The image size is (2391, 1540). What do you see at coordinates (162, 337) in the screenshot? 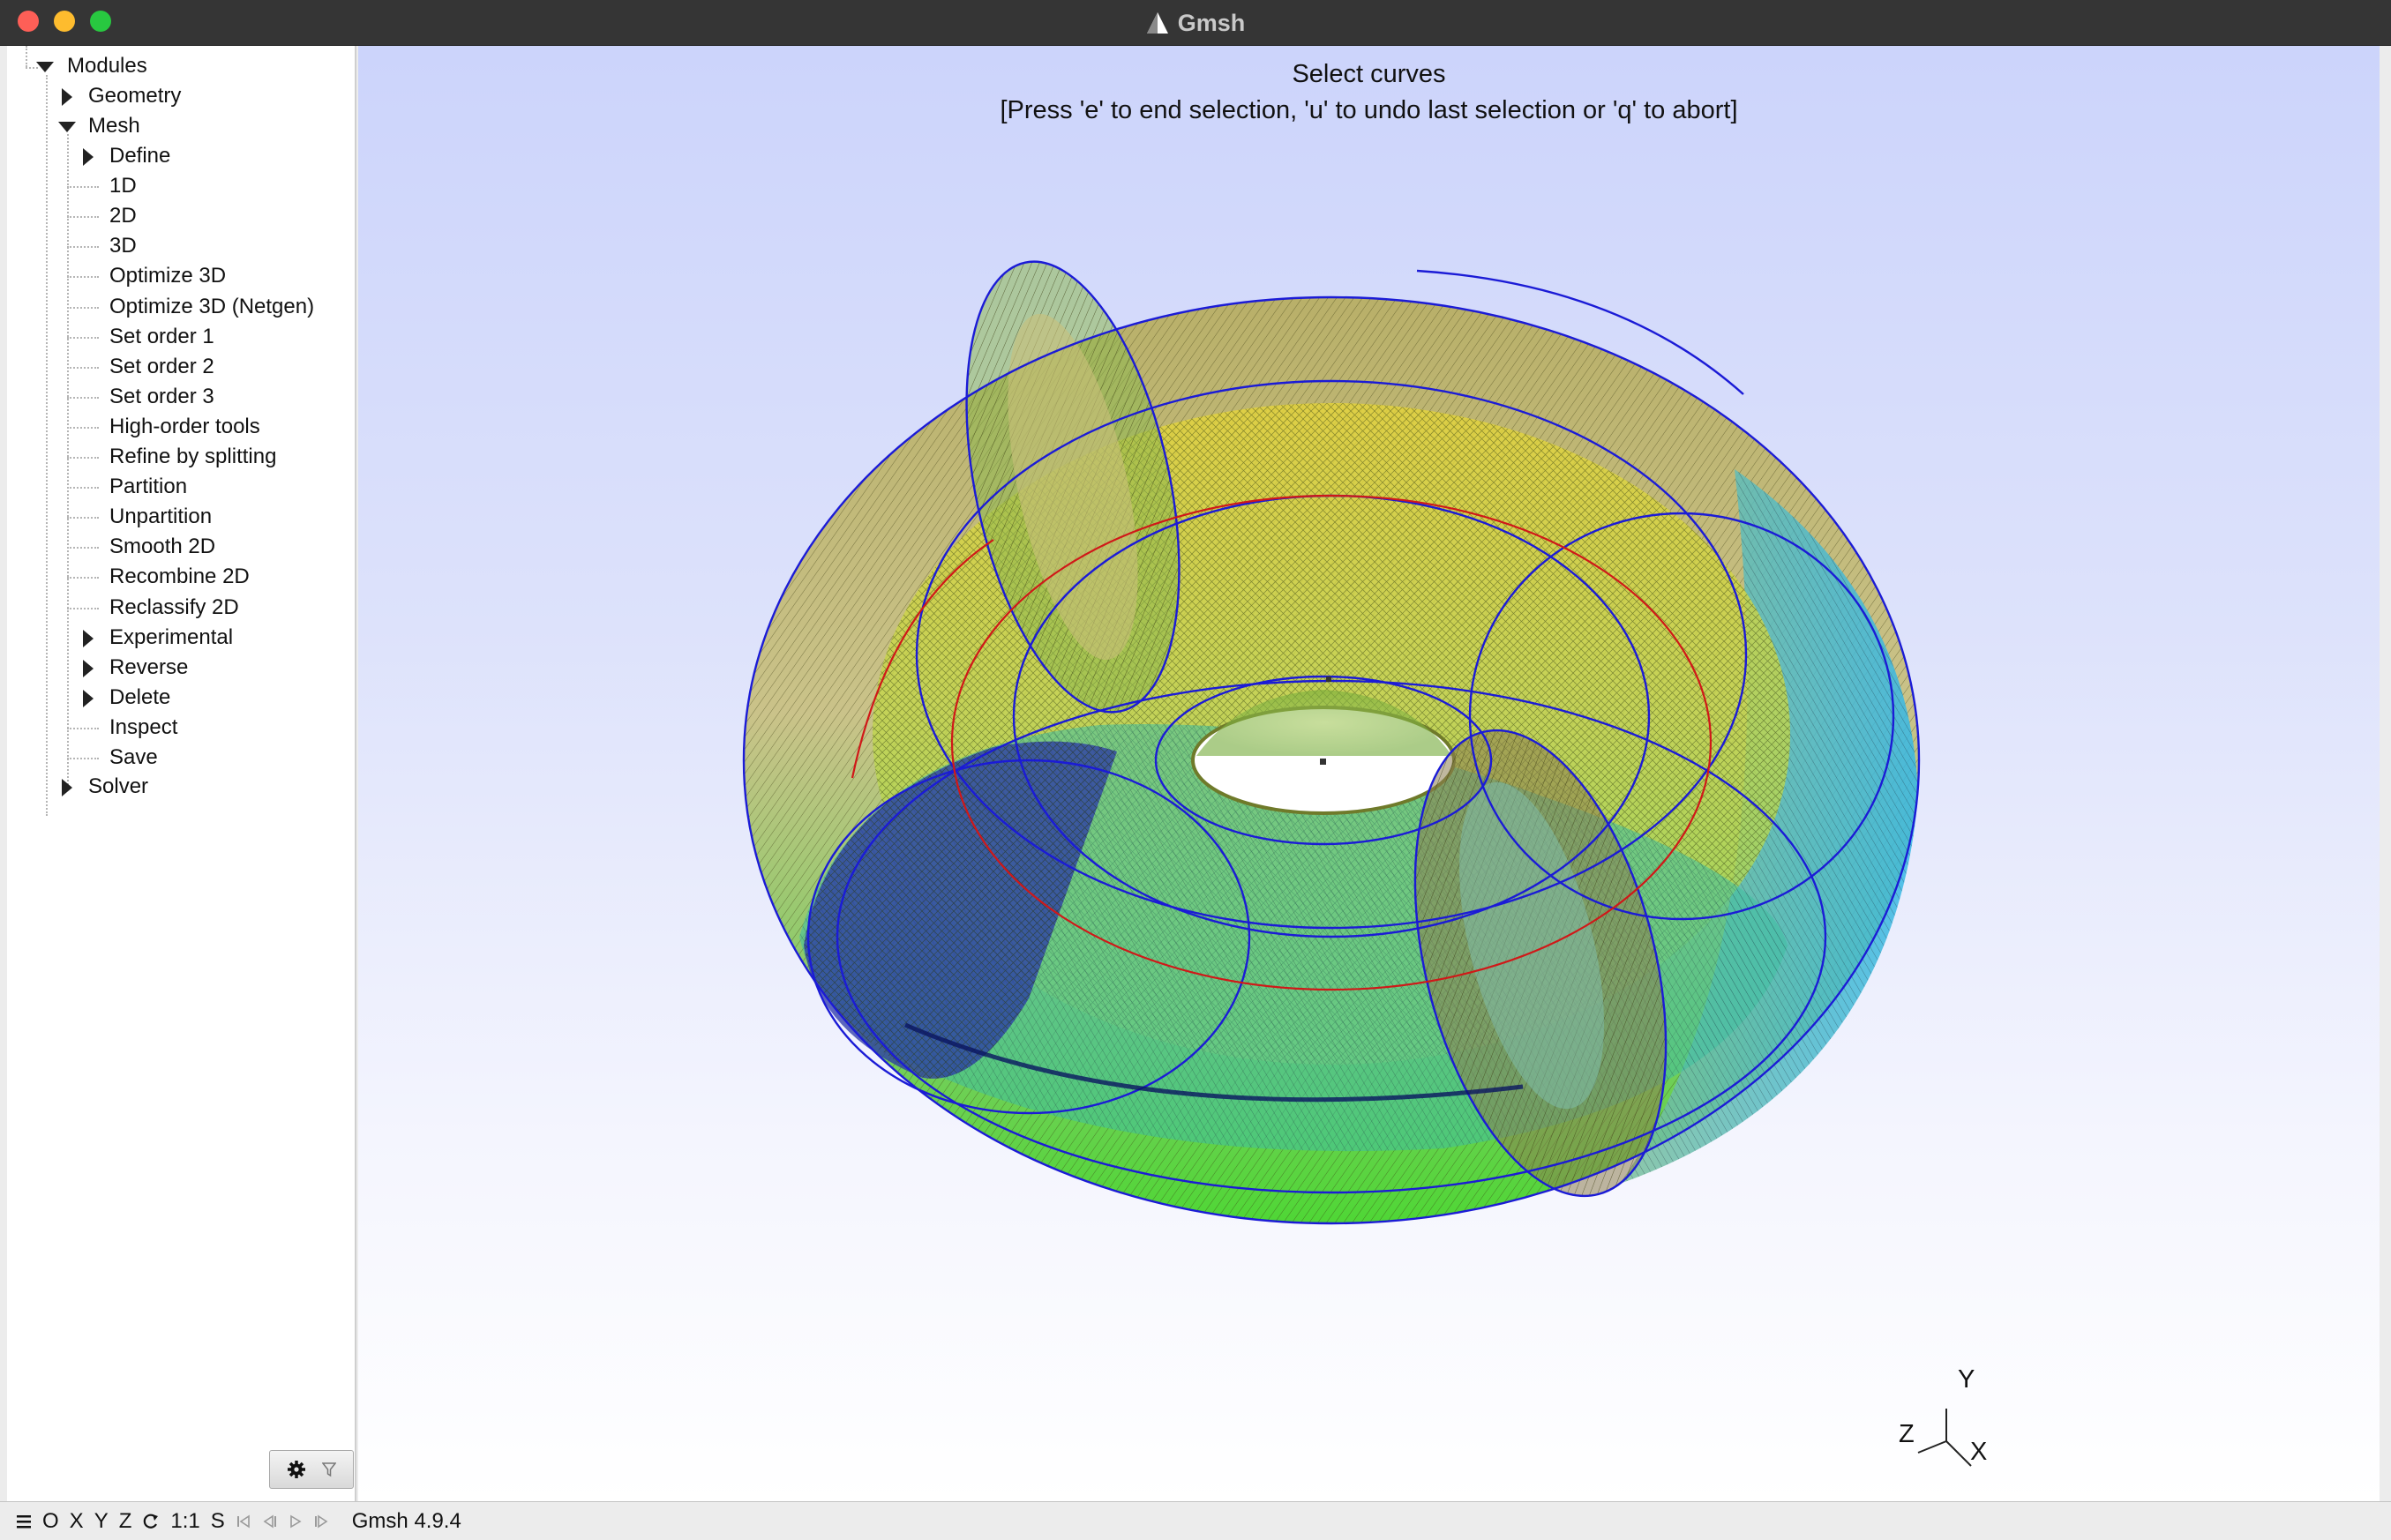
I see `tree-item-set-order-1: Set order 1` at bounding box center [162, 337].